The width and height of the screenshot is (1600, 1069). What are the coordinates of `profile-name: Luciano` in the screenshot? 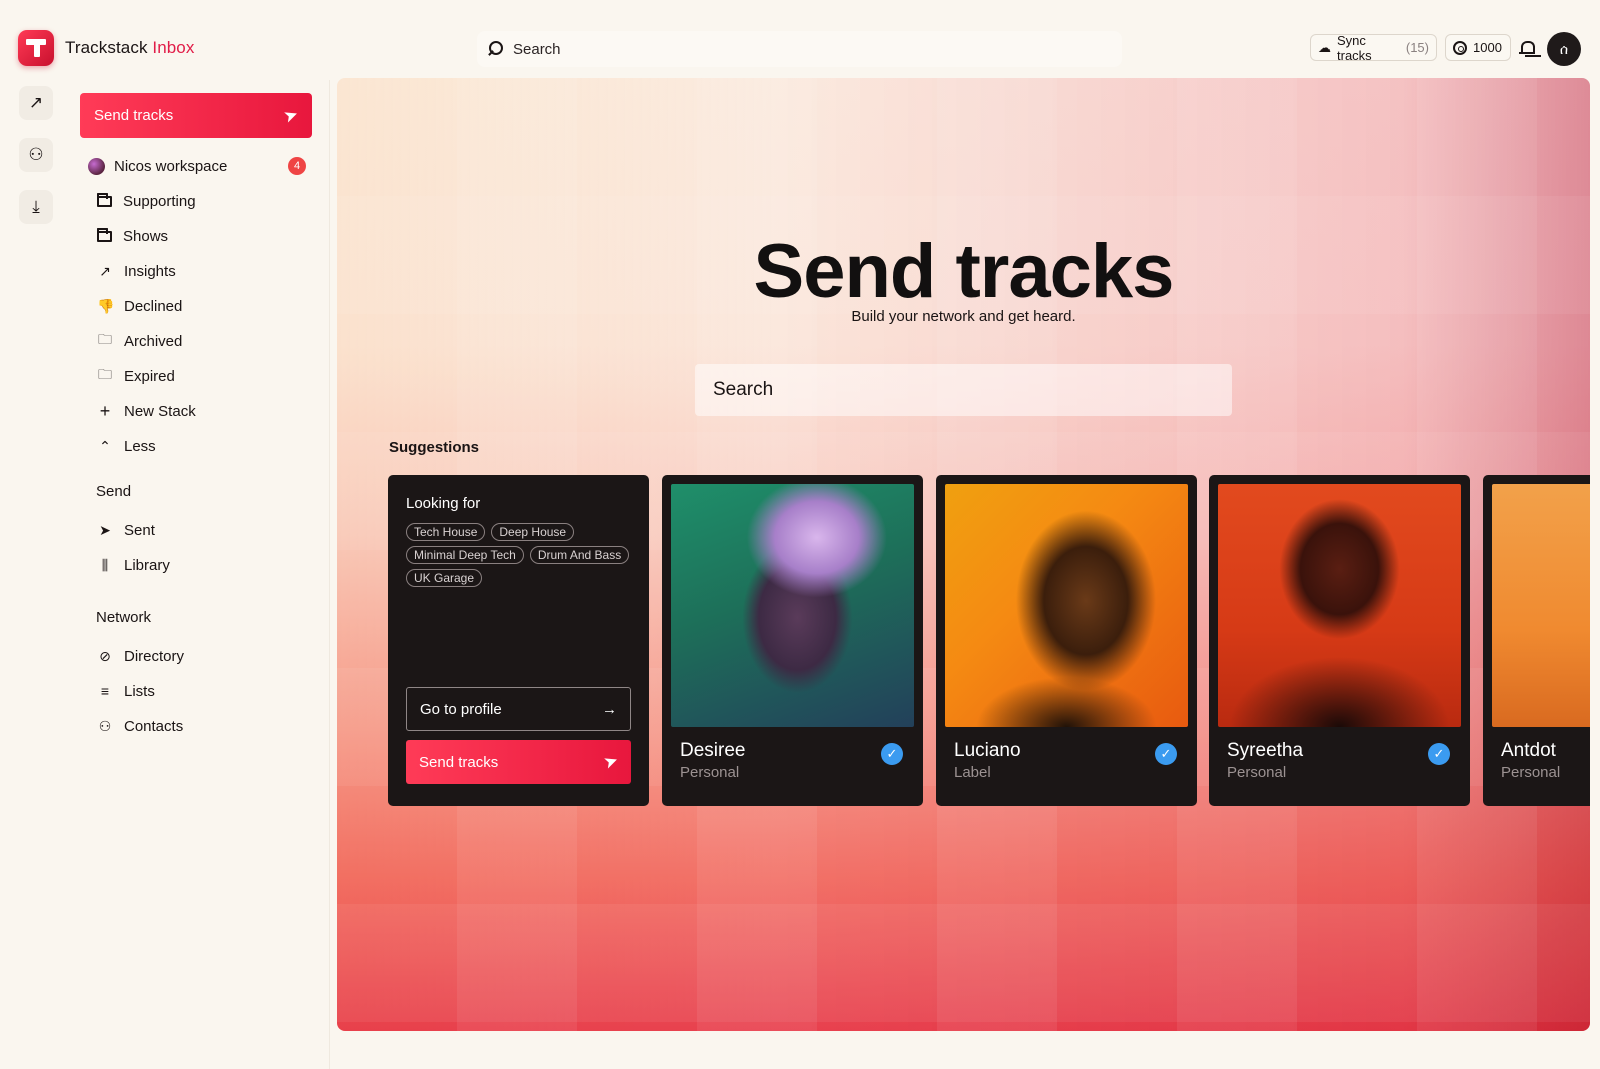 It's located at (987, 750).